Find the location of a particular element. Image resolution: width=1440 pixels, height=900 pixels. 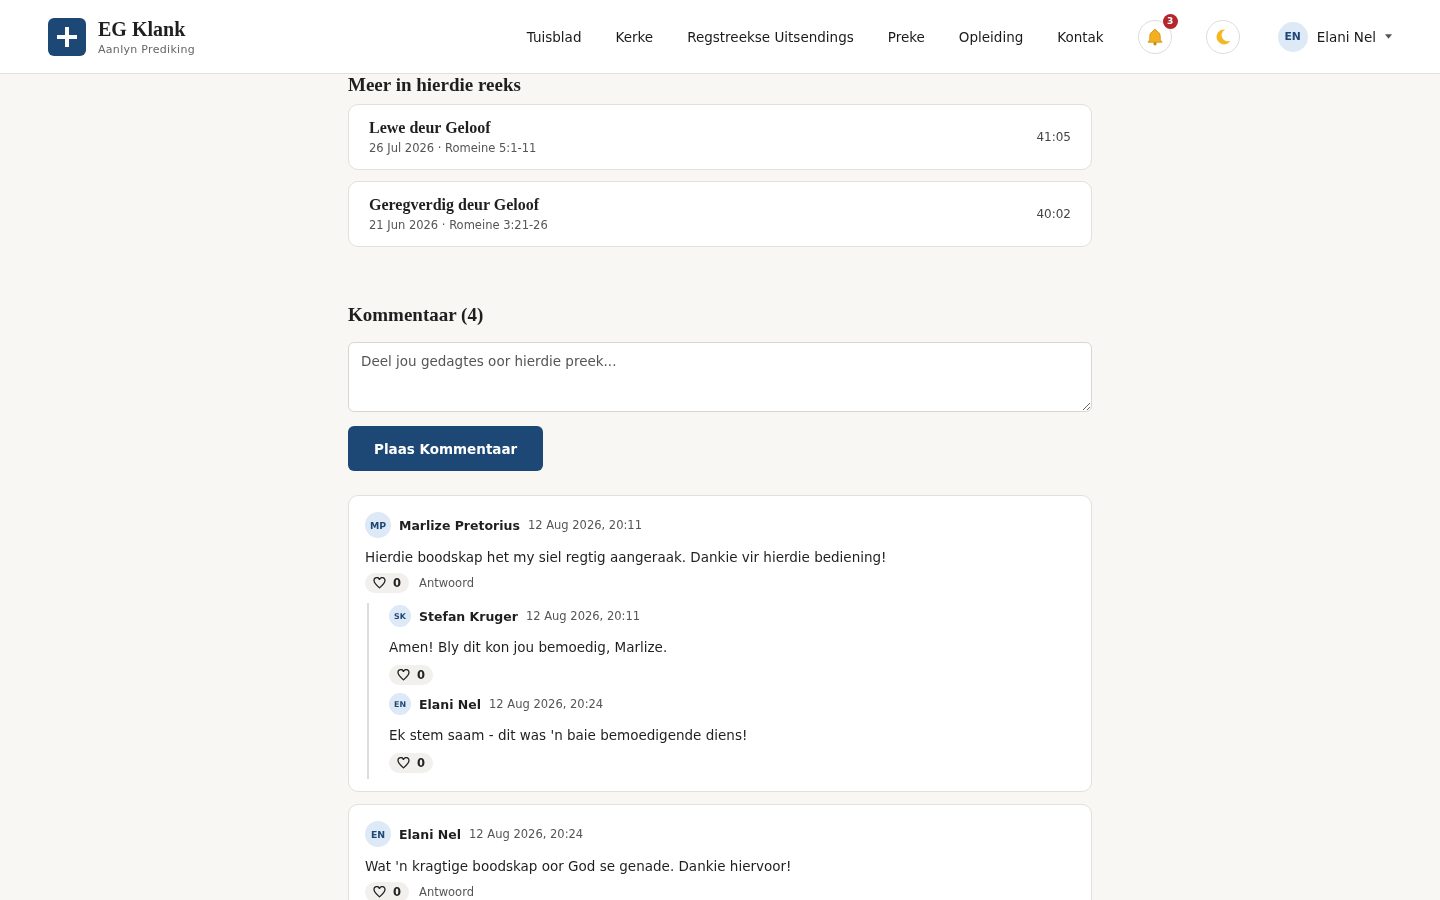

comment-author: Stefan Kruger is located at coordinates (468, 616).